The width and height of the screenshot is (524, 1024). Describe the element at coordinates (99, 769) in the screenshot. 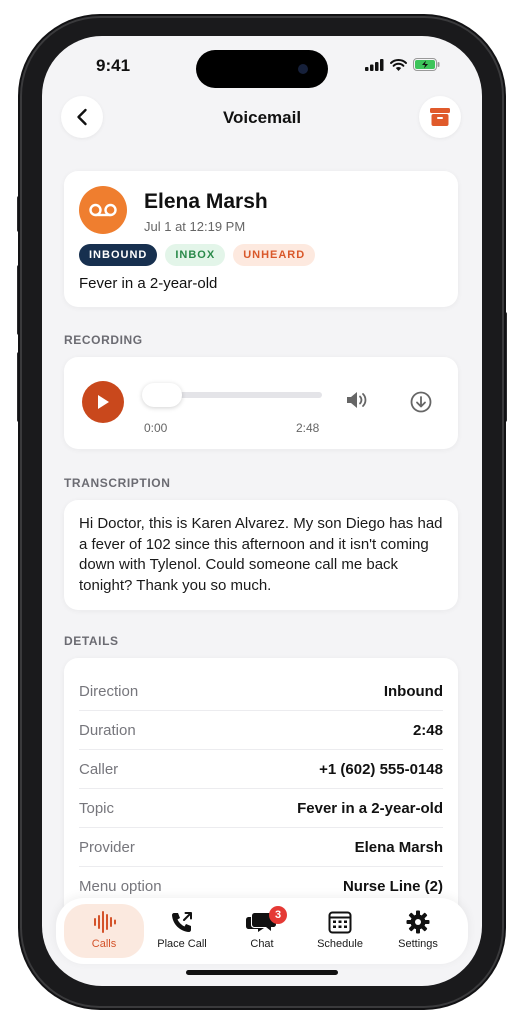

I see `detail-label: Caller` at that location.